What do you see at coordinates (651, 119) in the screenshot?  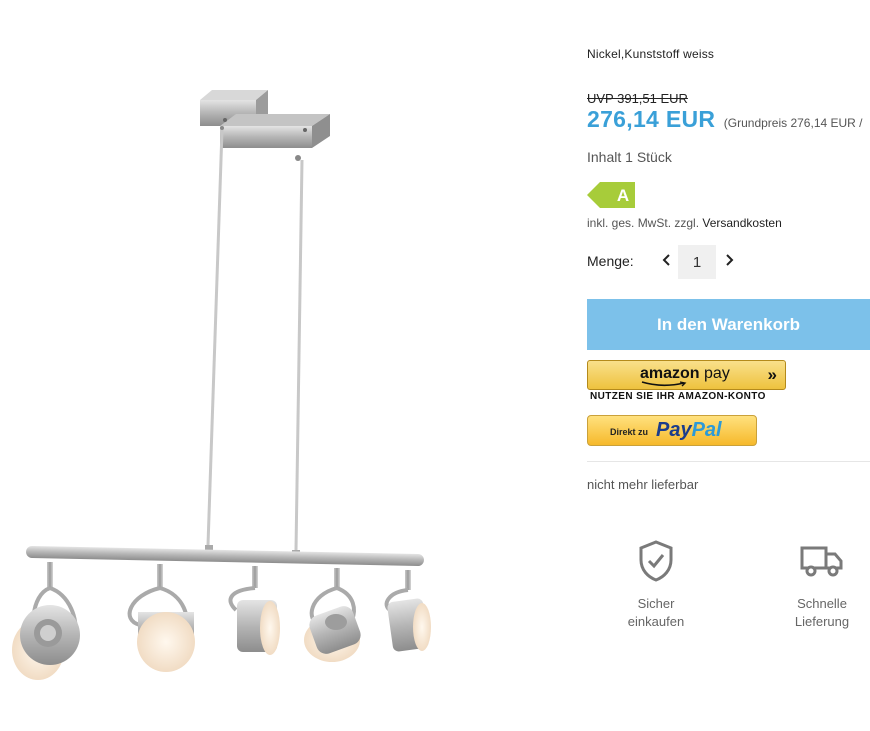 I see `current-price: 276,14 EUR` at bounding box center [651, 119].